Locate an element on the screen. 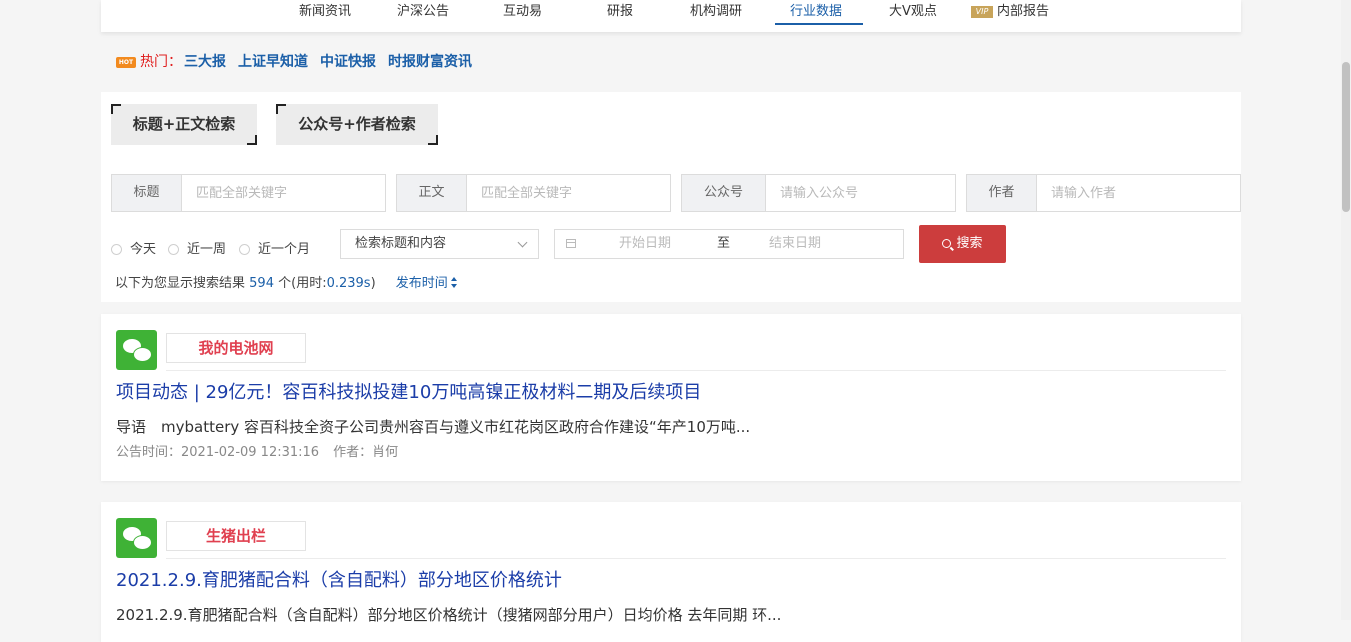  account-field: 公众号 is located at coordinates (818, 193).